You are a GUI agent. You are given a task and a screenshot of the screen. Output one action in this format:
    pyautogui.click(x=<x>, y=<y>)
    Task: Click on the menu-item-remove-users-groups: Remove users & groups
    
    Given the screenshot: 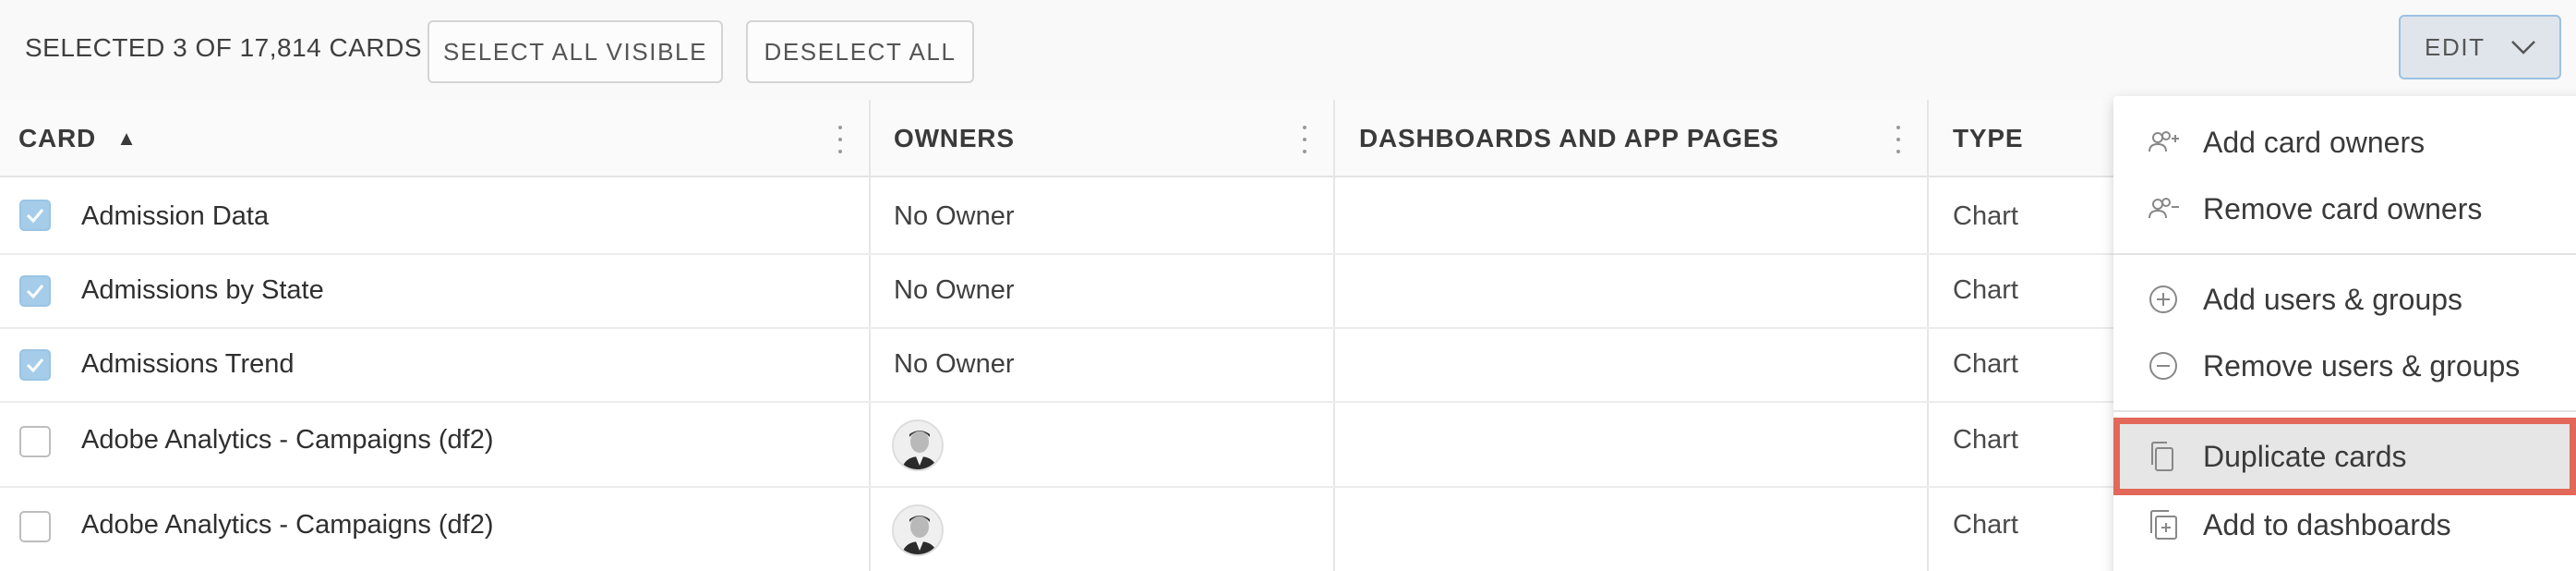 What is the action you would take?
    pyautogui.click(x=2344, y=366)
    